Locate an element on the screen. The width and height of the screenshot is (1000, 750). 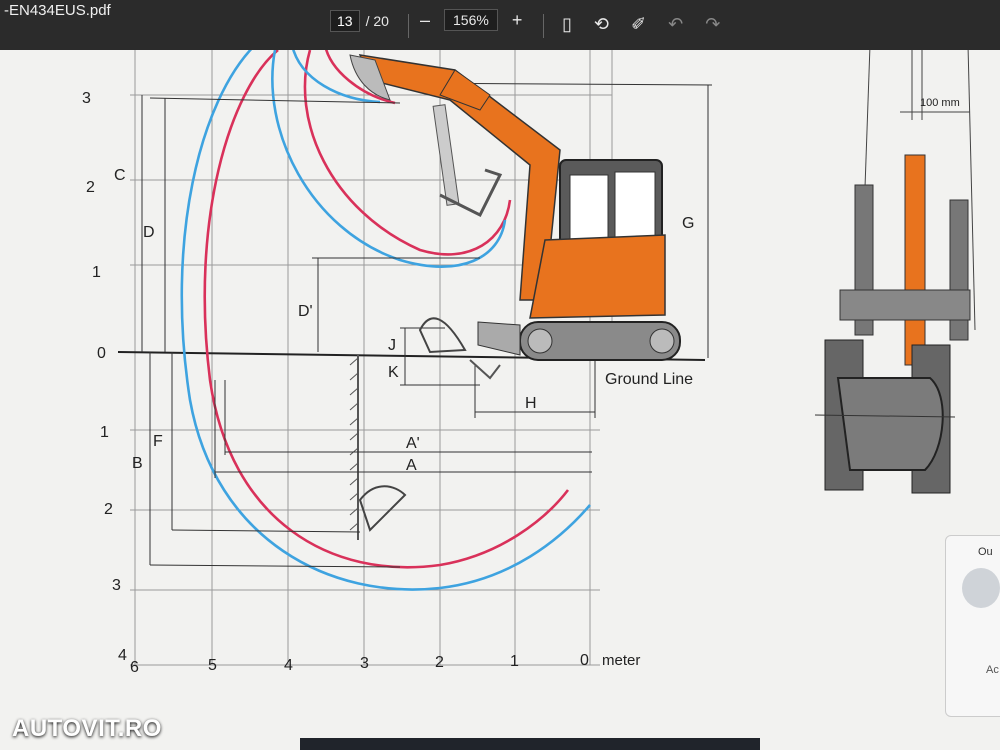
dim-f: F is located at coordinates (158, 441).